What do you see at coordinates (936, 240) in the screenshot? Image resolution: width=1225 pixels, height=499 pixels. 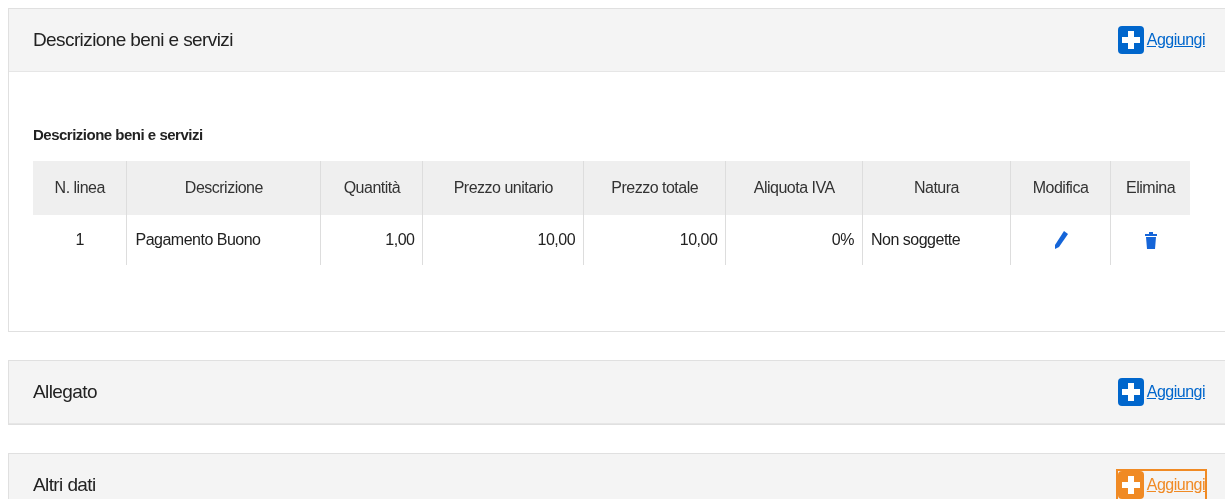 I see `table-cell: Non soggette` at bounding box center [936, 240].